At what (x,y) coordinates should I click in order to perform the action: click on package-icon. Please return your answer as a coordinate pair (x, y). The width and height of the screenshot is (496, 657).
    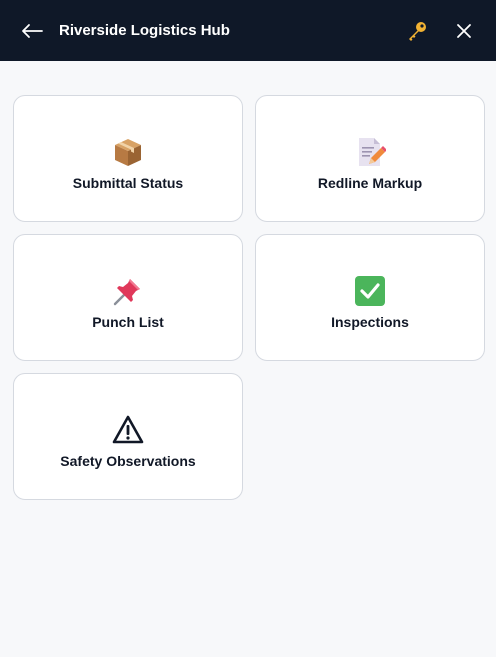
    Looking at the image, I should click on (128, 152).